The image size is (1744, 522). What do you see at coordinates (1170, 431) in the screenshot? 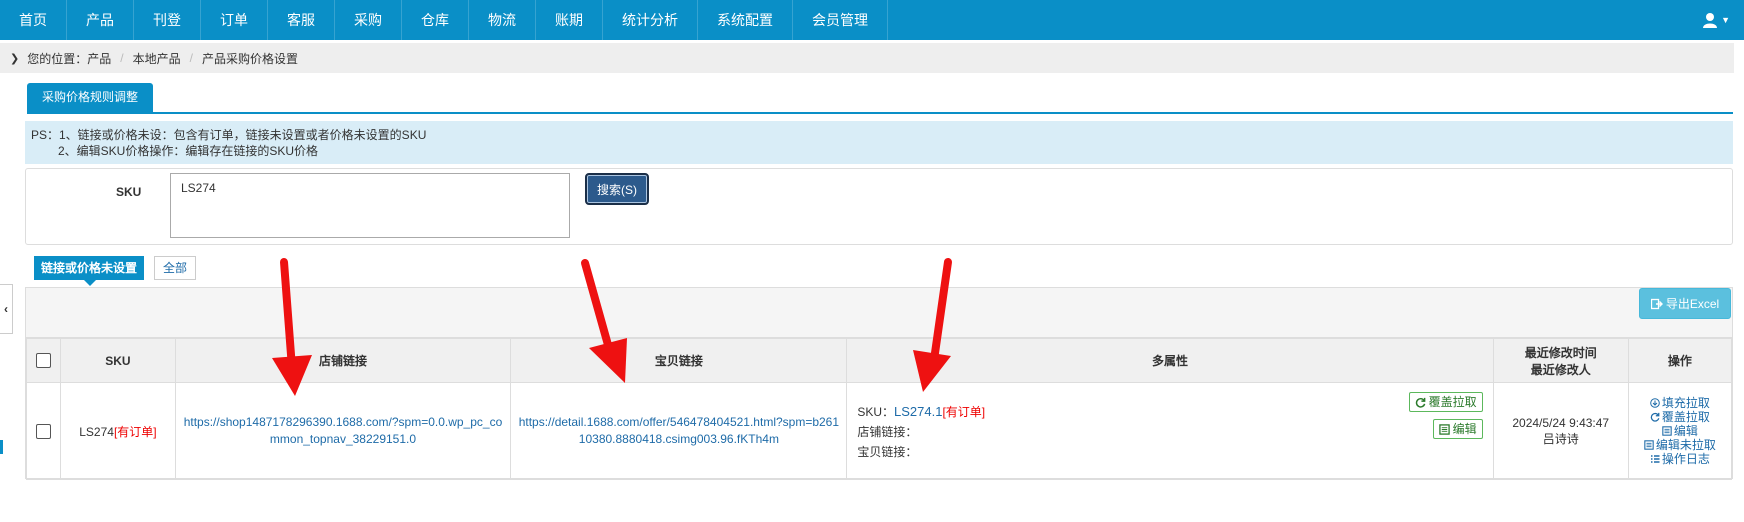
I see `cell-attributes: SKU：LS274.1[有订单] 店铺链接： 宝贝链接： 覆盖拉取 编辑` at bounding box center [1170, 431].